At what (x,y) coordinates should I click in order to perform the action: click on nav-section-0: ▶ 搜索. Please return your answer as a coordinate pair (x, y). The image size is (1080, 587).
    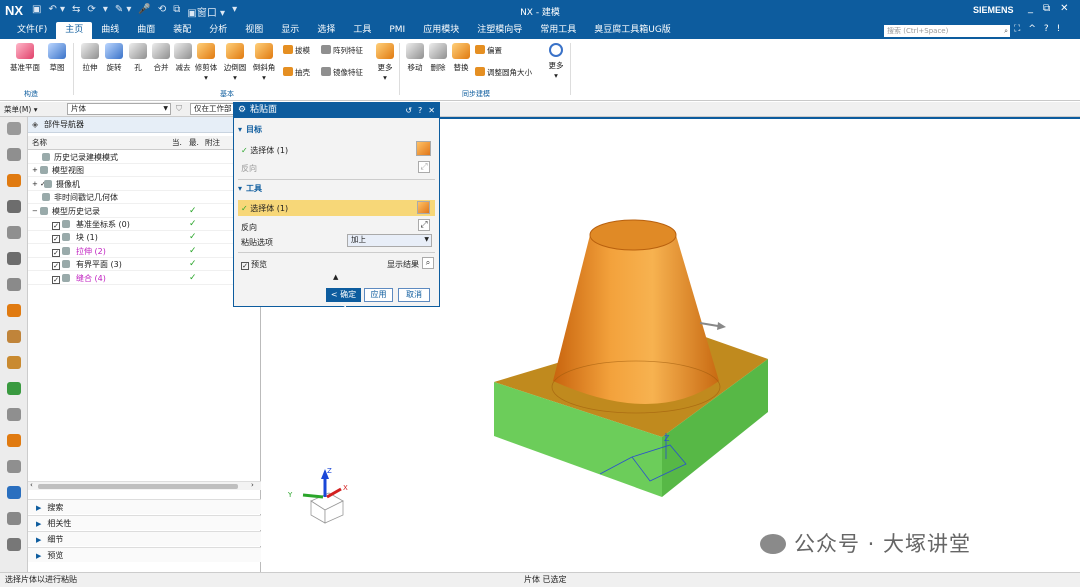
    Looking at the image, I should click on (144, 506).